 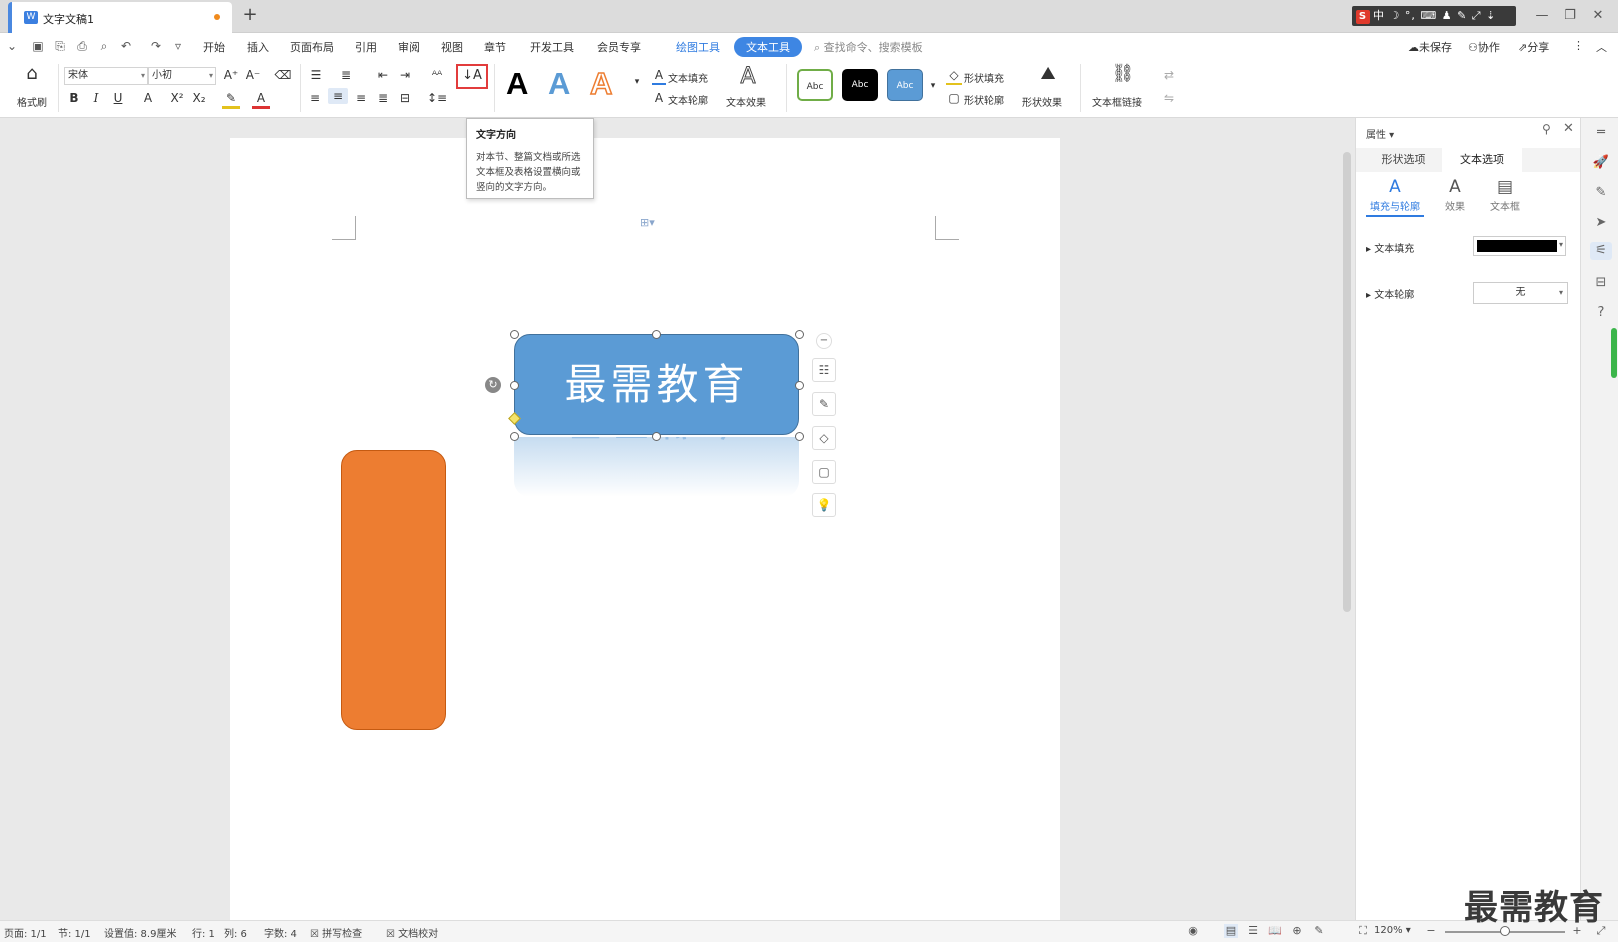 I want to click on superscript-icon: X², so click(x=177, y=98).